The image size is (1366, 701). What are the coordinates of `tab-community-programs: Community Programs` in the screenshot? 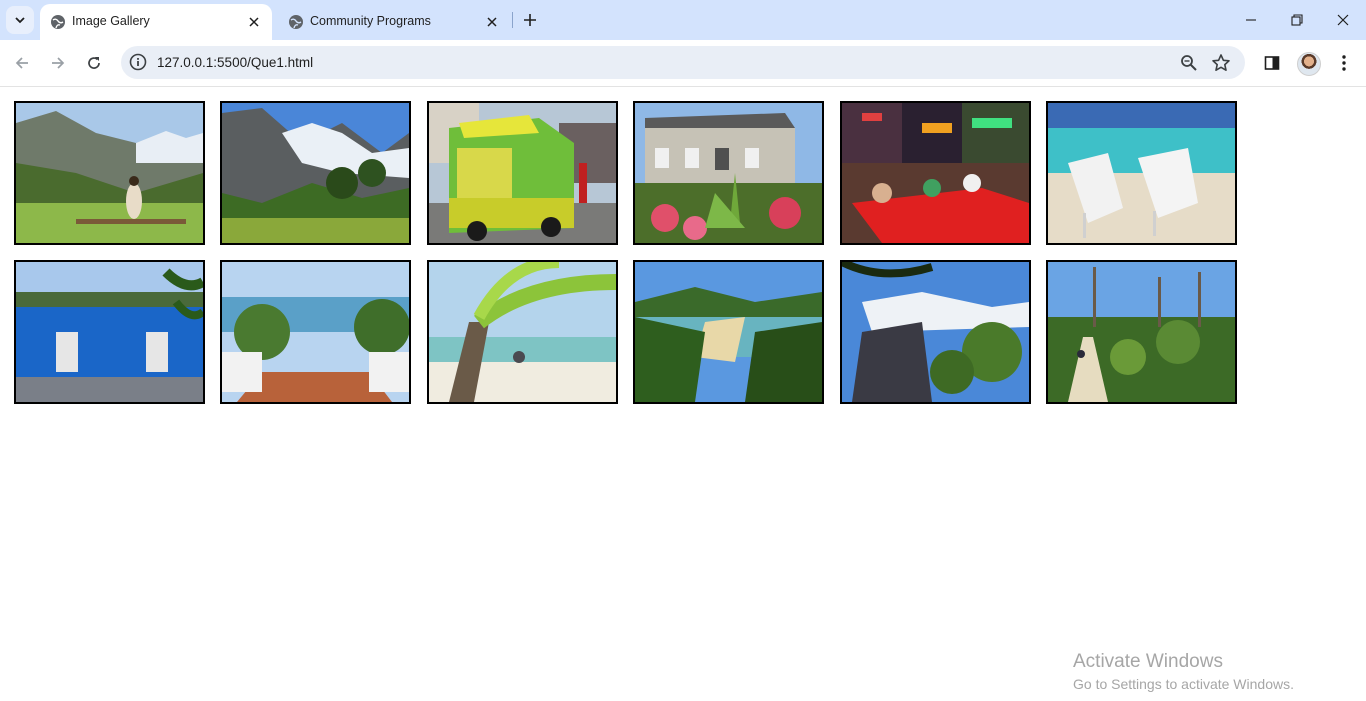 It's located at (394, 22).